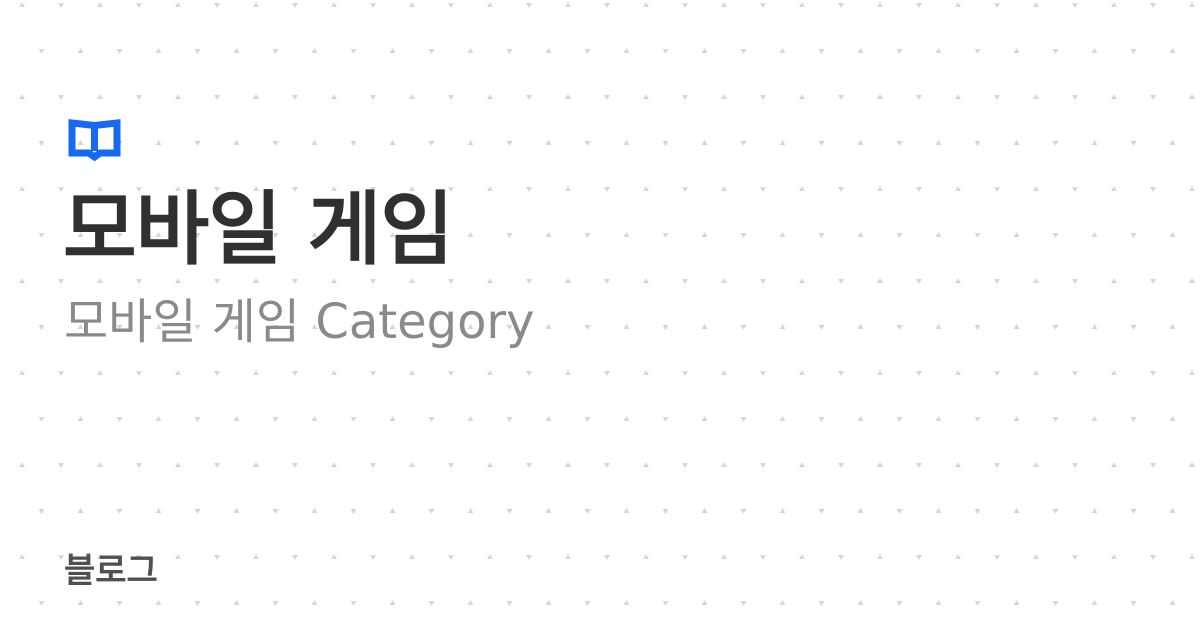  I want to click on page-subtitle: 모바일 게임 Category, so click(299, 322).